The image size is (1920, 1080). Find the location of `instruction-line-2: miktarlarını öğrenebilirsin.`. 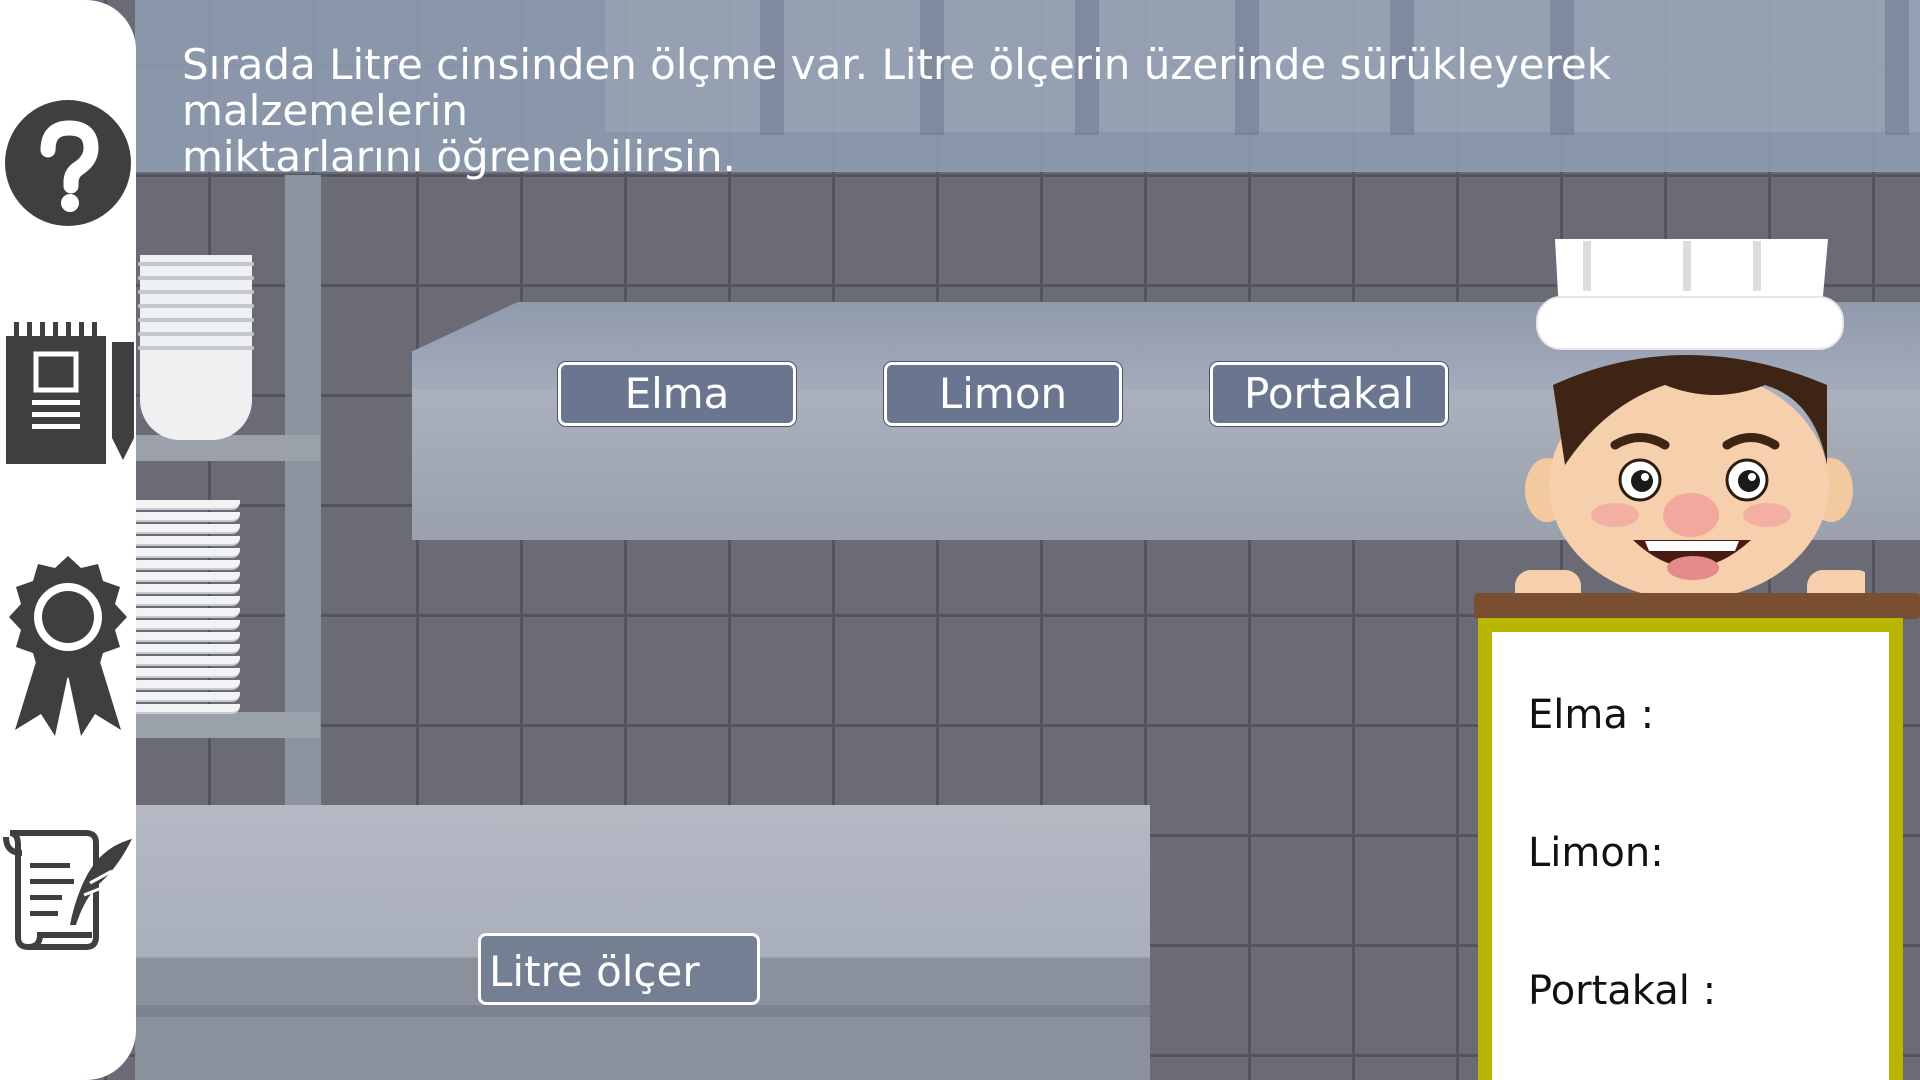

instruction-line-2: miktarlarını öğrenebilirsin. is located at coordinates (459, 156).